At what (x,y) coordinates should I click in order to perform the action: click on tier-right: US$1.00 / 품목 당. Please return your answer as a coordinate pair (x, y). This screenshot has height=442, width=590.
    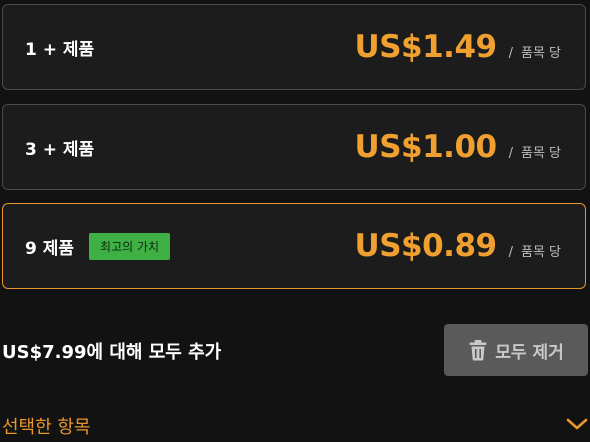
    Looking at the image, I should click on (458, 147).